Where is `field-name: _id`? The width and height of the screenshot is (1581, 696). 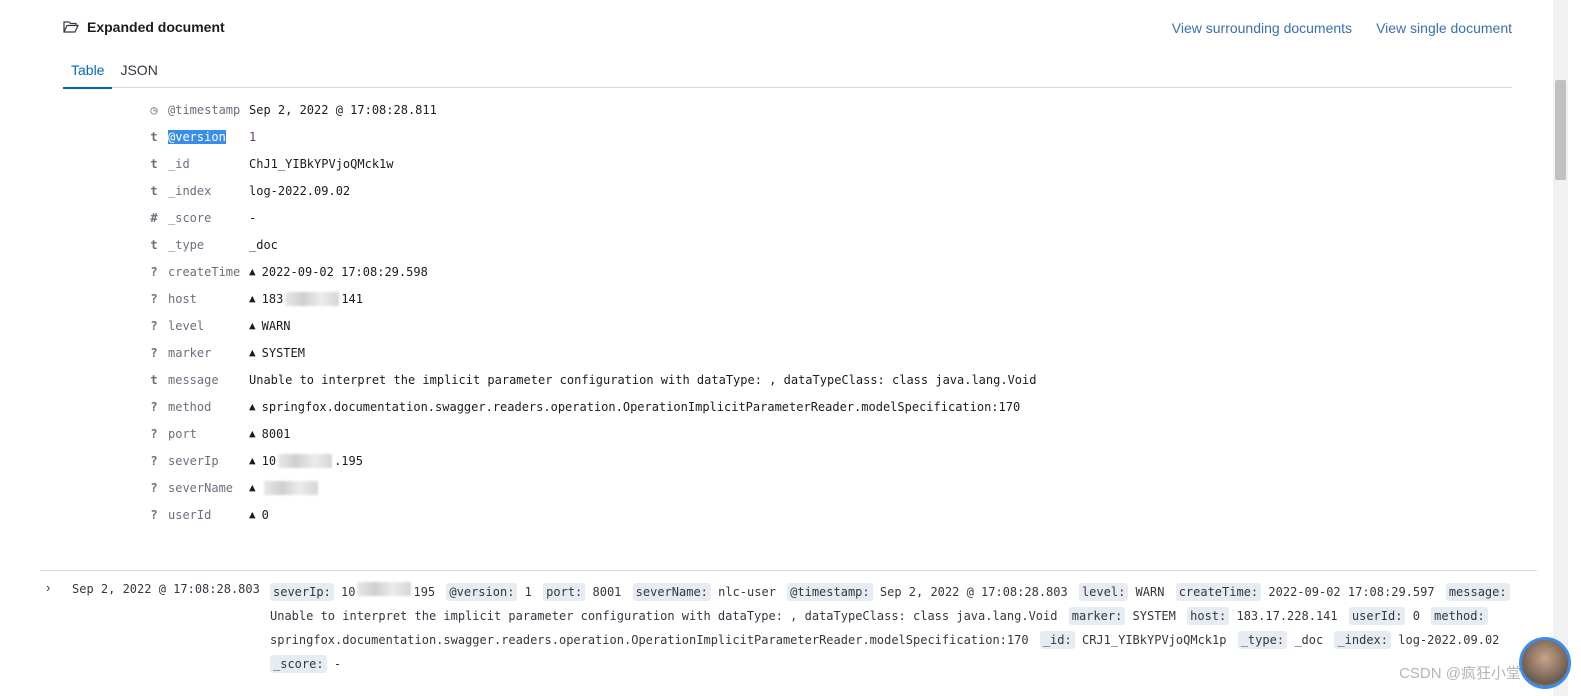 field-name: _id is located at coordinates (208, 164).